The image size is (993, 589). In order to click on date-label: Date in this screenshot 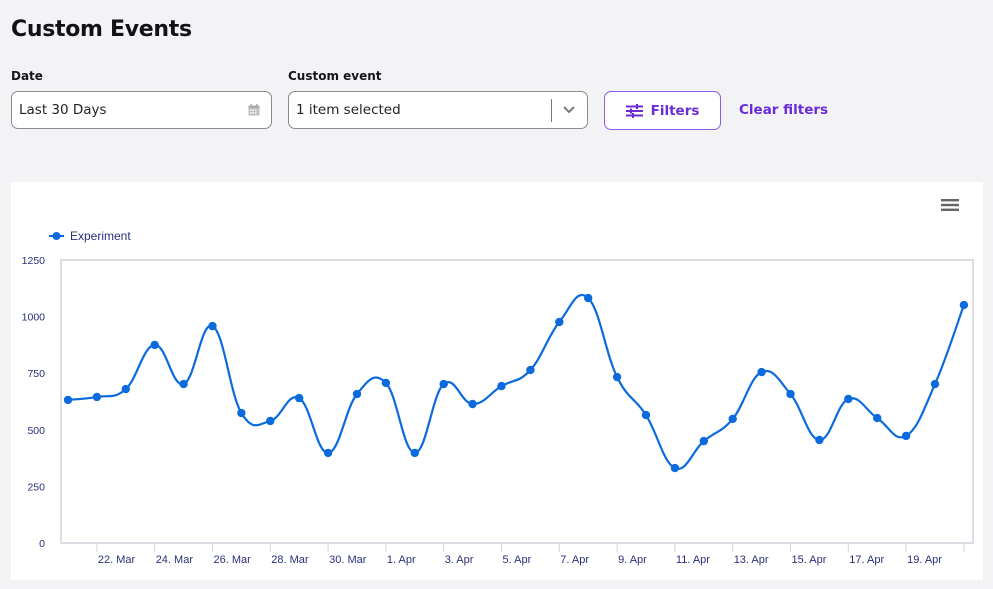, I will do `click(27, 76)`.